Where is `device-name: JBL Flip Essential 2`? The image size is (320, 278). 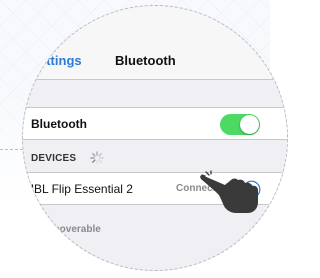
device-name: JBL Flip Essential 2 is located at coordinates (80, 189).